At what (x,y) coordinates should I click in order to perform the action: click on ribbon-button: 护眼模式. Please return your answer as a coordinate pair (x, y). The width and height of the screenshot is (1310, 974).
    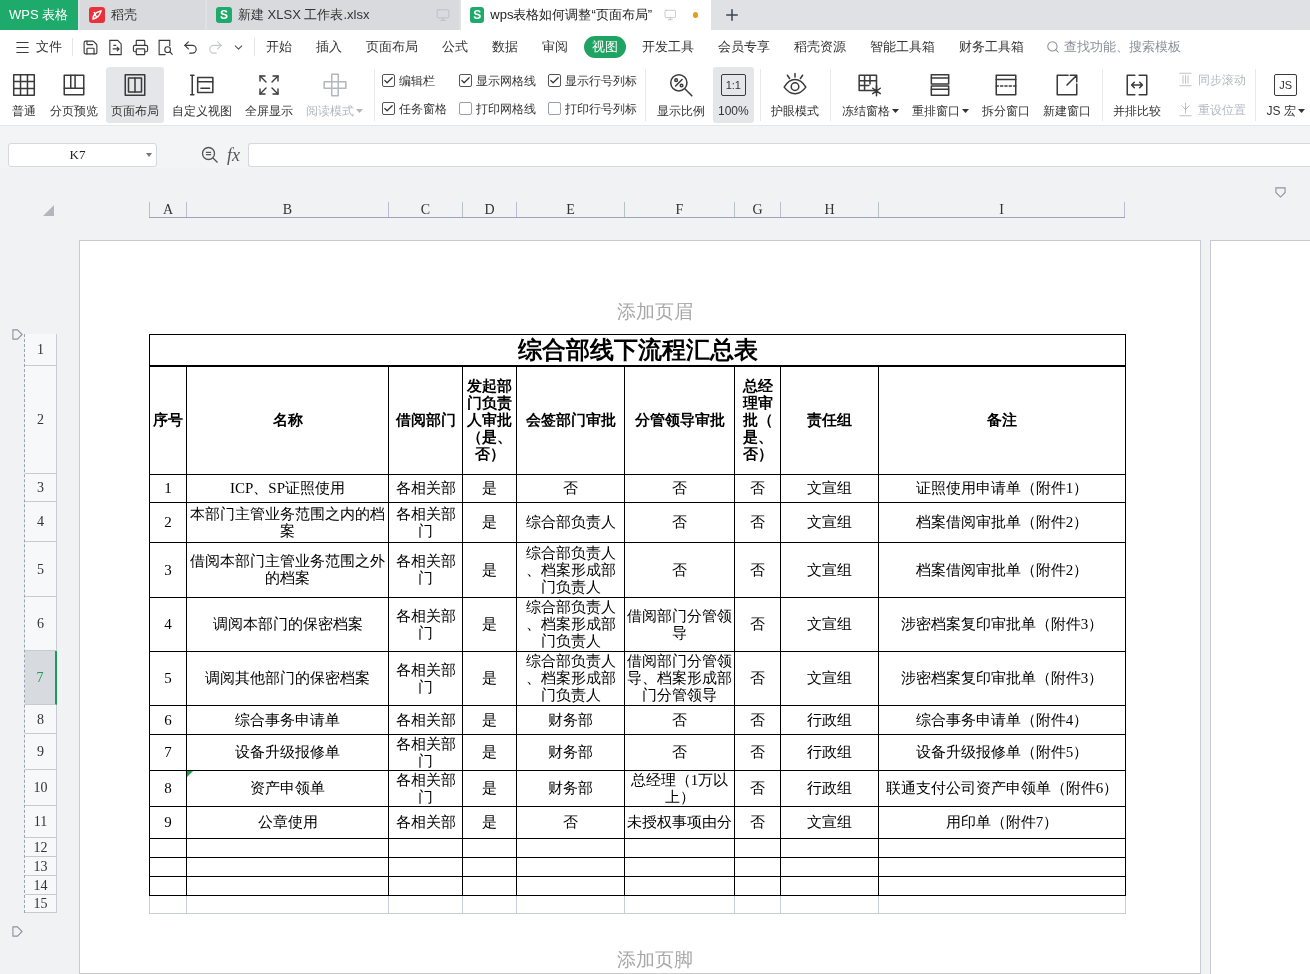
    Looking at the image, I should click on (795, 94).